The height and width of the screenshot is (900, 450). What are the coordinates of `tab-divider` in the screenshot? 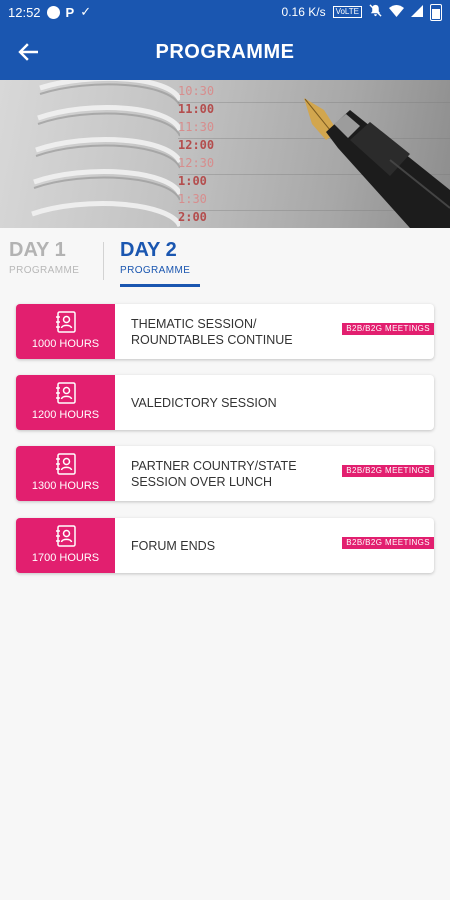 It's located at (103, 261).